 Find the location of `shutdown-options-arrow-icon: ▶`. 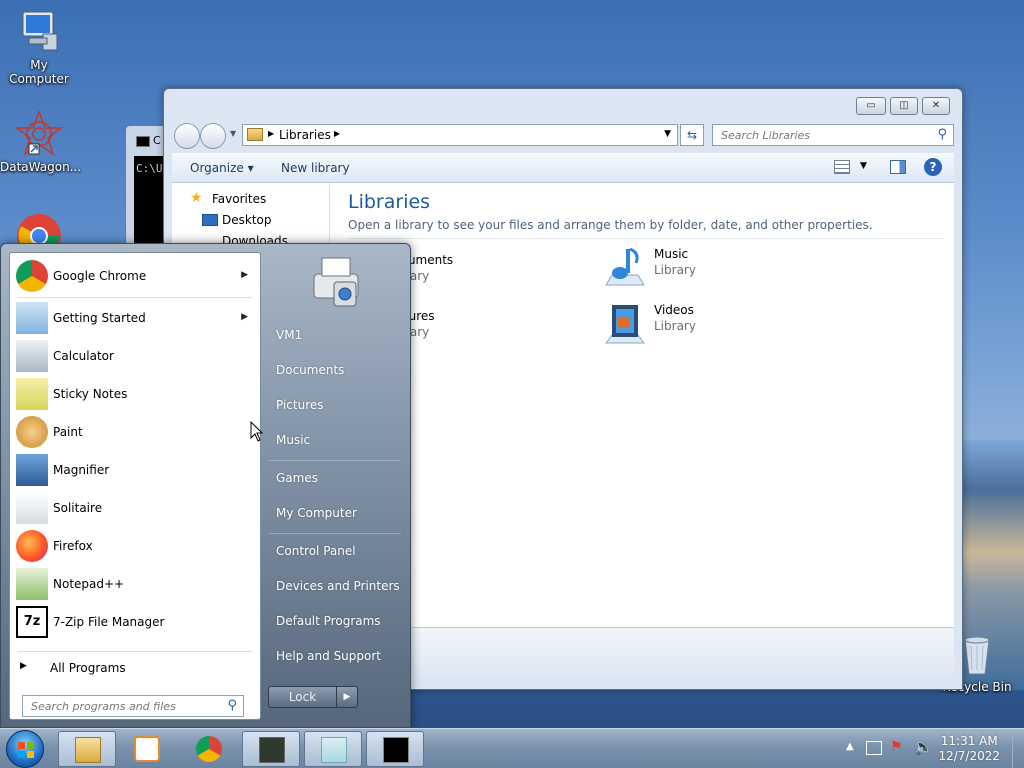

shutdown-options-arrow-icon: ▶ is located at coordinates (347, 697).